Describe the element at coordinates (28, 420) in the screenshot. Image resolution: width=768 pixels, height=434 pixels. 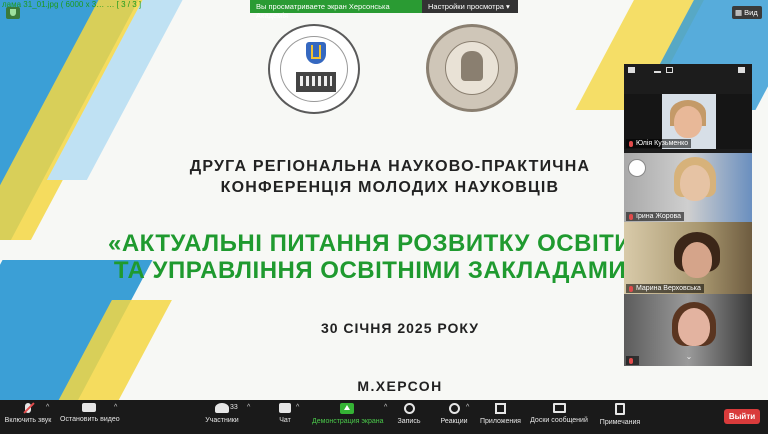
I see `unmute-label: Включить звук` at that location.